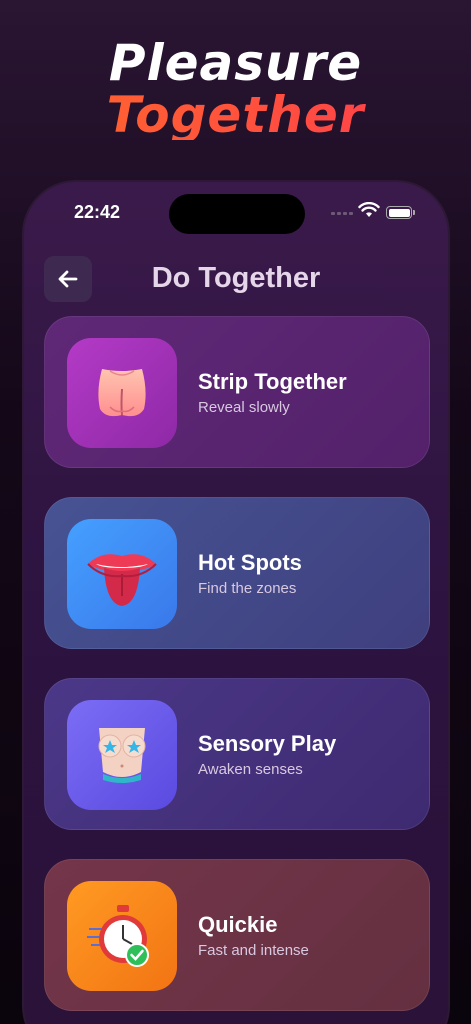  Describe the element at coordinates (244, 407) in the screenshot. I see `card-subtitle: Reveal slowly` at that location.